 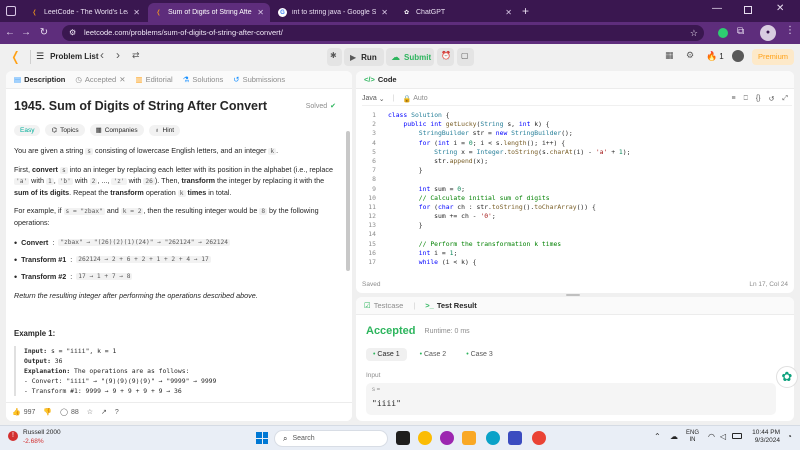 What do you see at coordinates (102, 55) in the screenshot?
I see `prev-problem-icon: ‹` at bounding box center [102, 55].